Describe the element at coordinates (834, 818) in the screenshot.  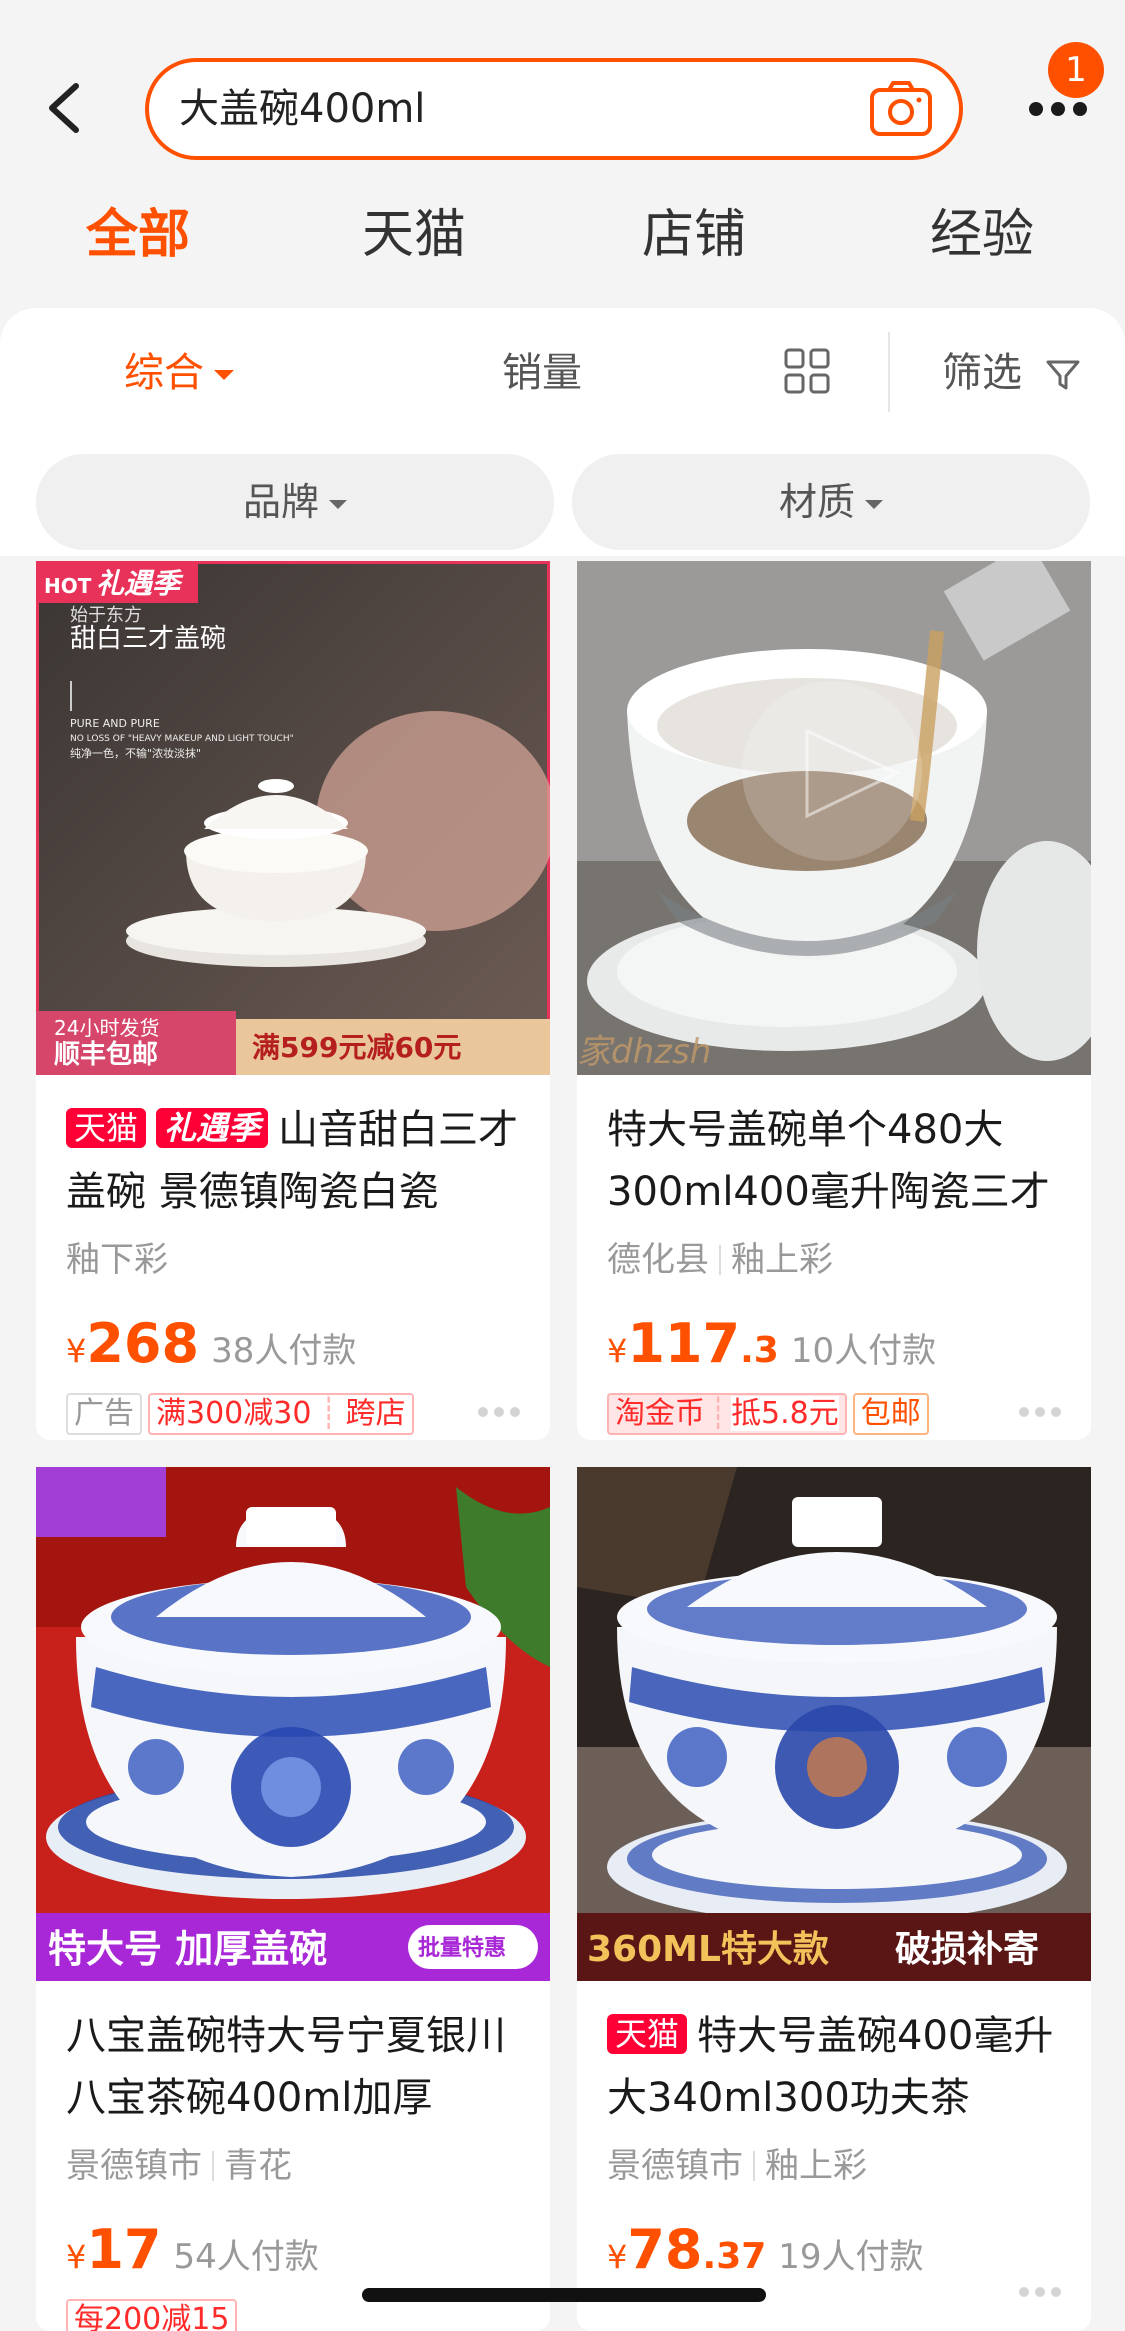
I see `product-image: 家dhzsh` at that location.